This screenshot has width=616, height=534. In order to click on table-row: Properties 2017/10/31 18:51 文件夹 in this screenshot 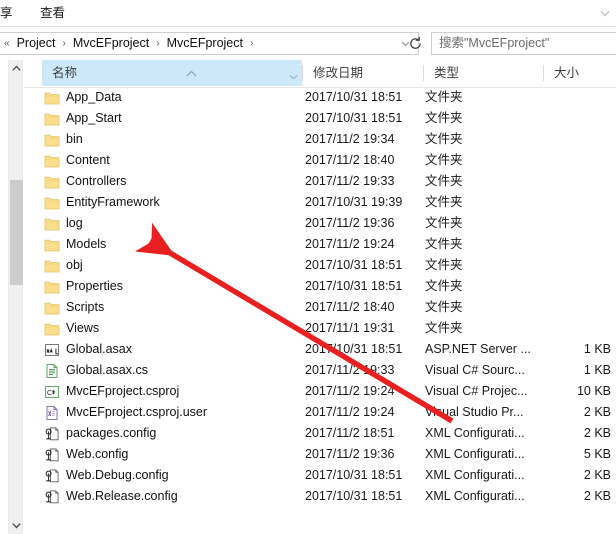, I will do `click(320, 286)`.